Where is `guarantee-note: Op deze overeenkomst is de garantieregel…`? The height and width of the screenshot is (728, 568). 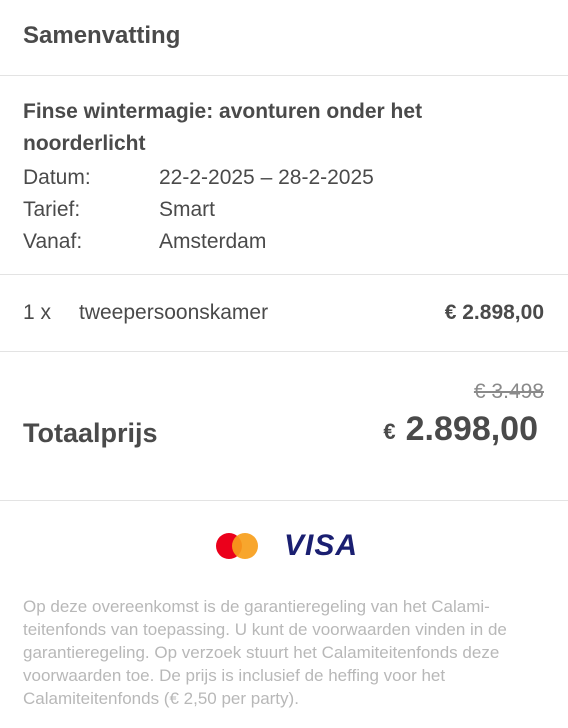 guarantee-note: Op deze overeenkomst is de garantieregel… is located at coordinates (265, 652).